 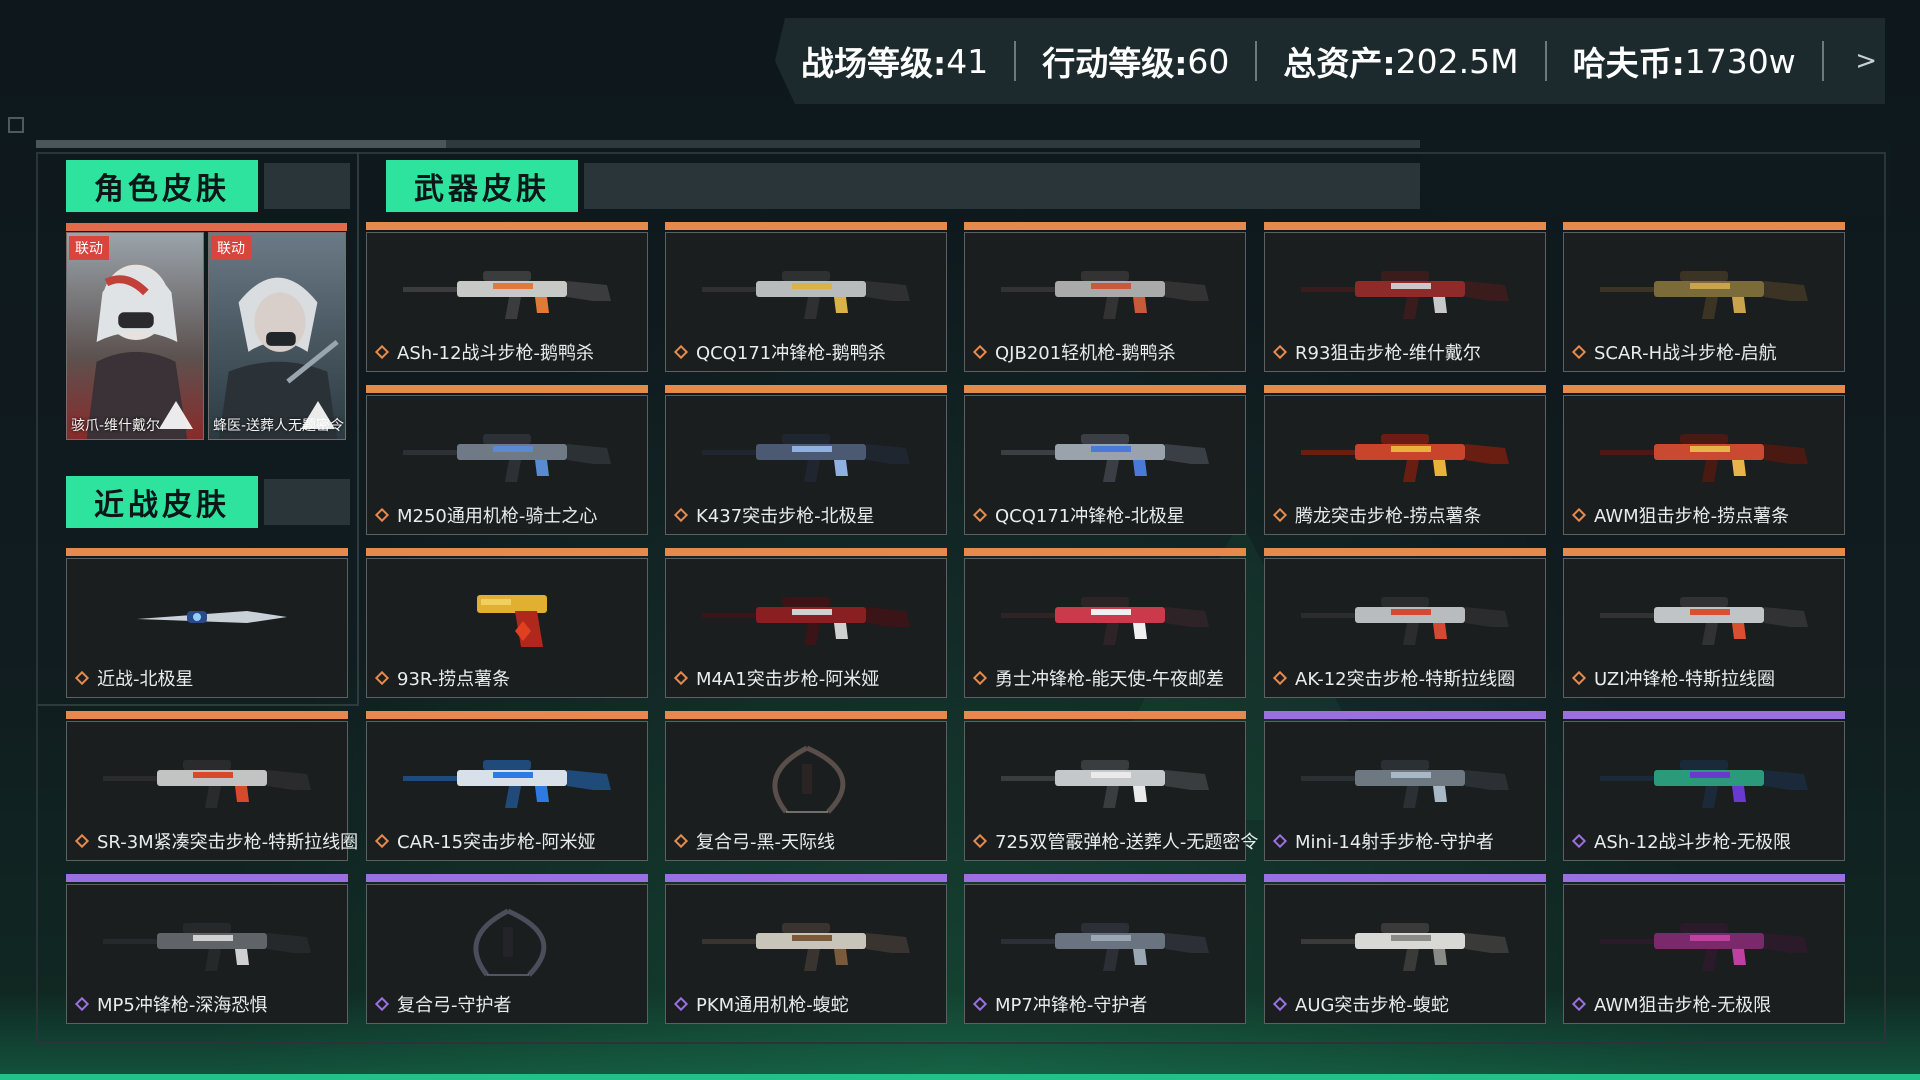 I want to click on skin-card: AUG突击步枪-蝮蛇, so click(x=1405, y=949).